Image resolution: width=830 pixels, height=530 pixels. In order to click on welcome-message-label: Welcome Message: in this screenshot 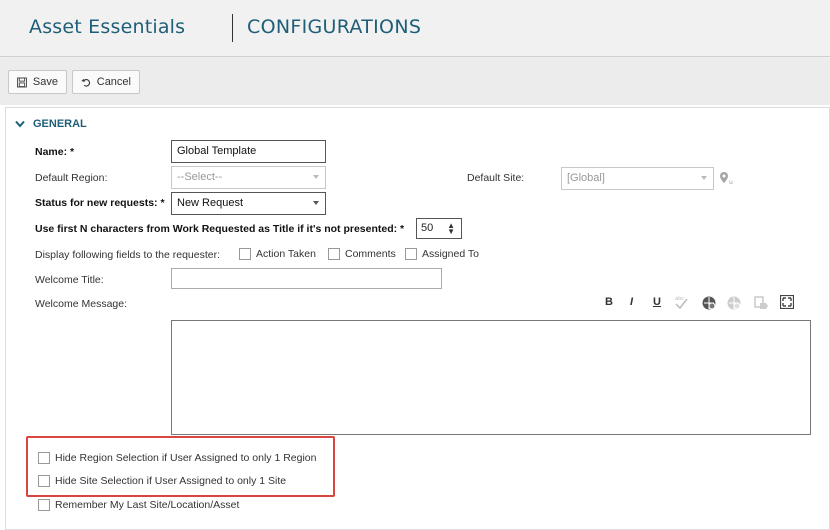, I will do `click(81, 304)`.